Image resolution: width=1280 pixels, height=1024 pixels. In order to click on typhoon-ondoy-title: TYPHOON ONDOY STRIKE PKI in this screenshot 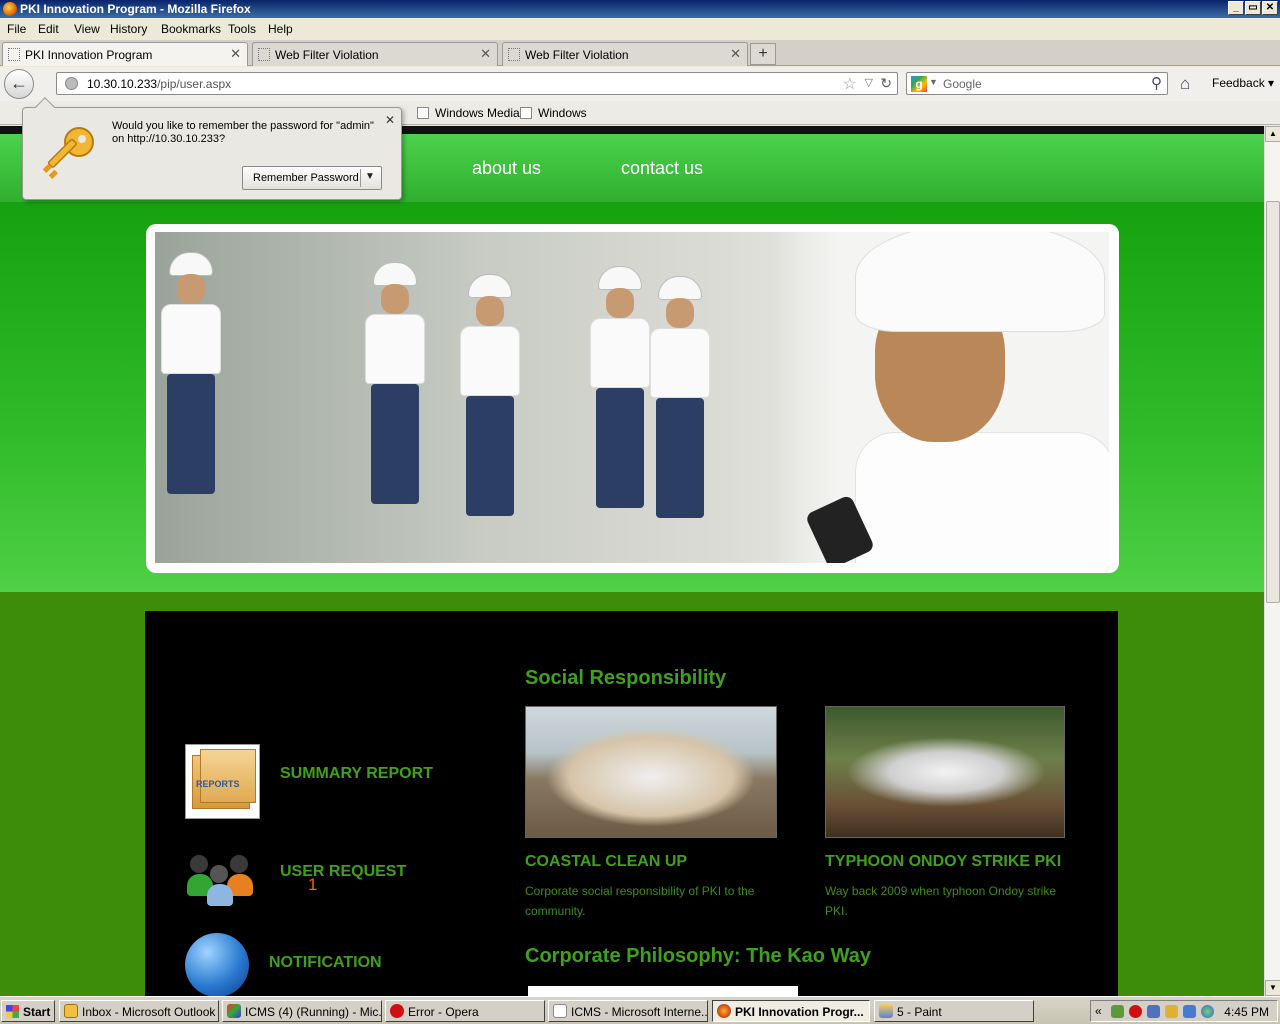, I will do `click(943, 862)`.